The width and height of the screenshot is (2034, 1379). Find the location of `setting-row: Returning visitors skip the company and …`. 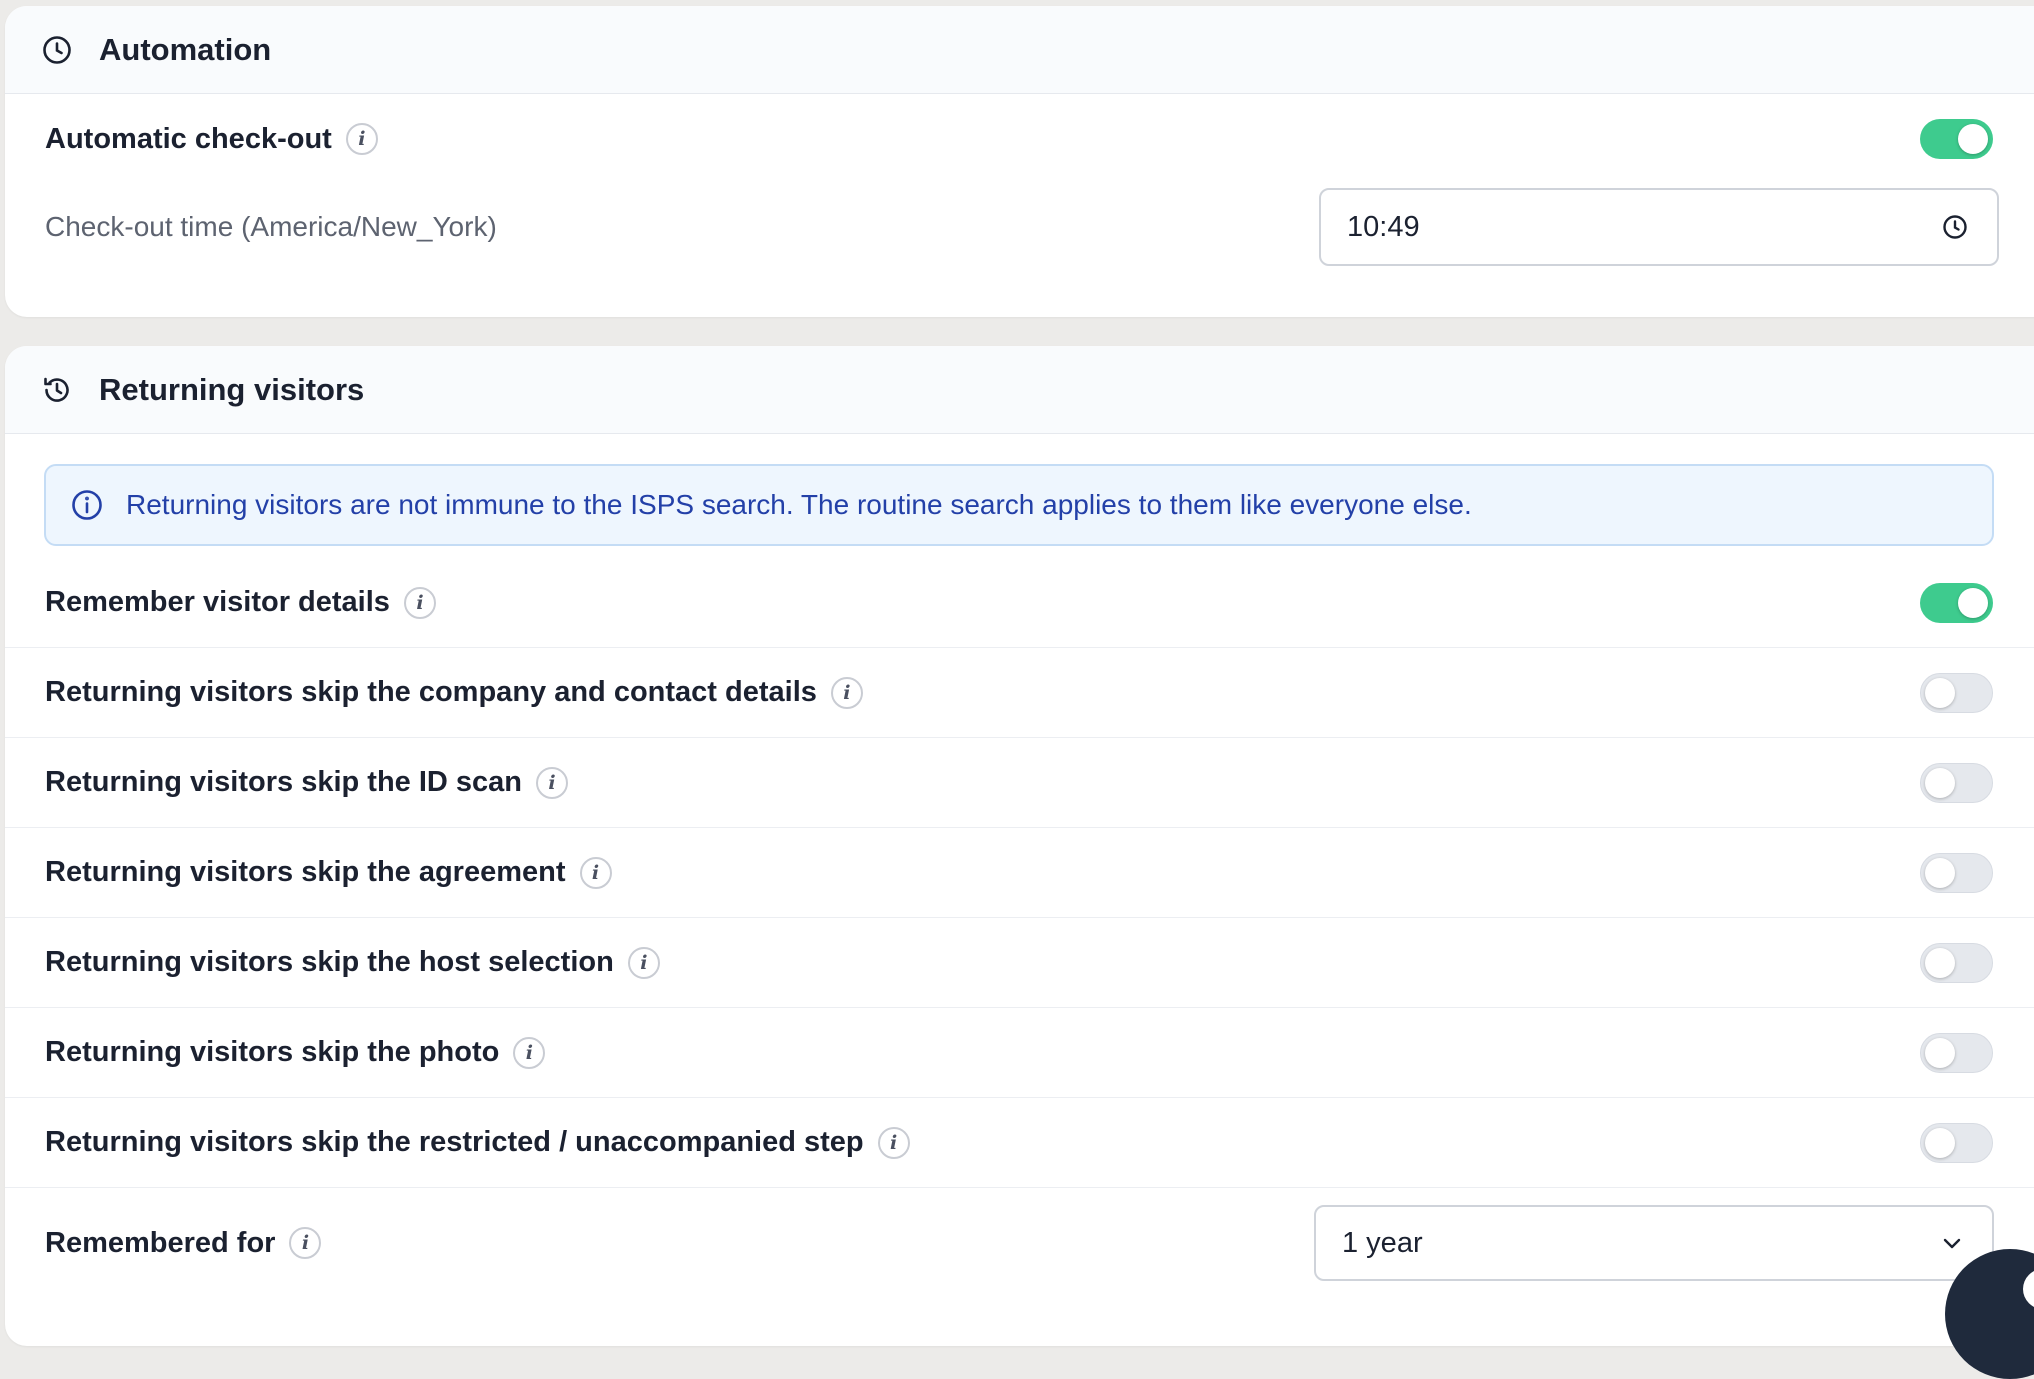

setting-row: Returning visitors skip the company and … is located at coordinates (1019, 693).